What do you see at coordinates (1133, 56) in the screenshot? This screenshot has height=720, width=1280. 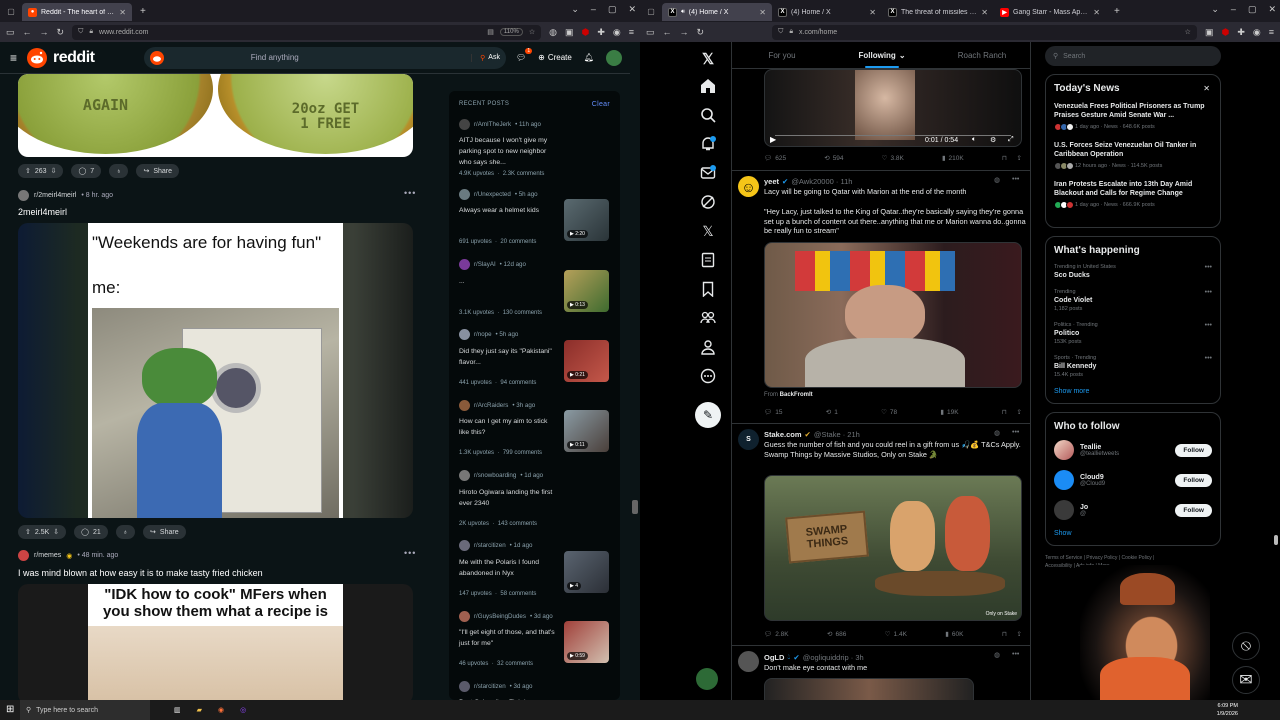 I see `x-search-bar: ⚲ Search` at bounding box center [1133, 56].